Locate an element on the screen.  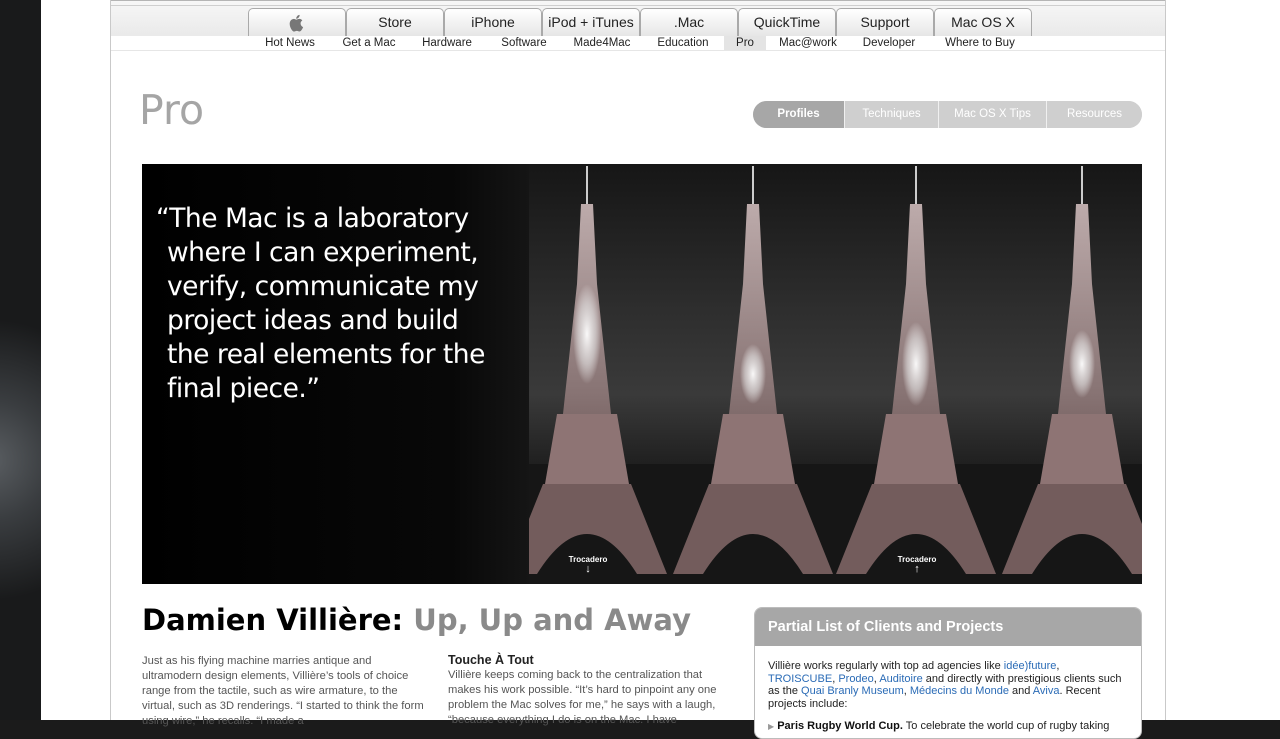
quote-line: project ideas and build is located at coordinates (313, 320).